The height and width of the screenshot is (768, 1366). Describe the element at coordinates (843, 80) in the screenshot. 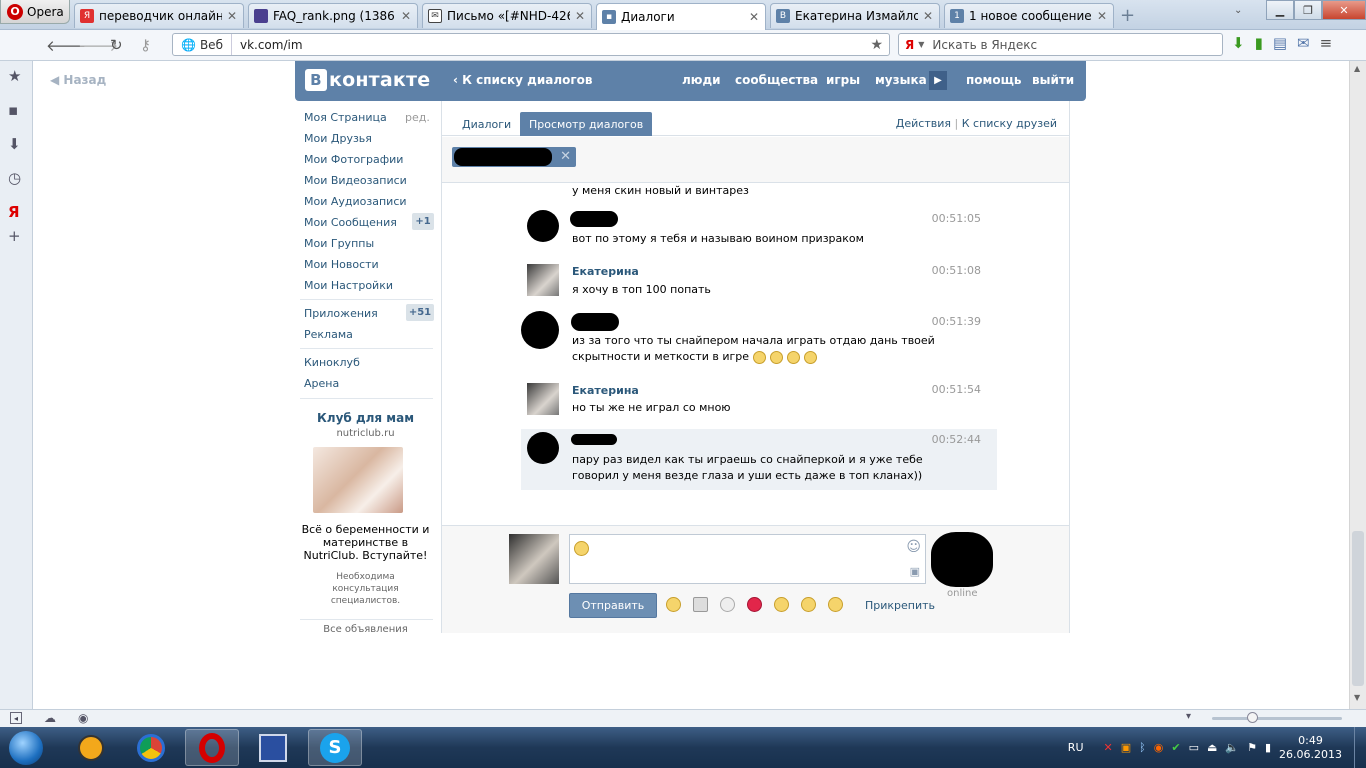

I see `nav-games: игры` at that location.